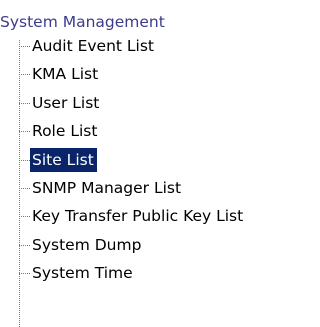 This screenshot has height=327, width=320. I want to click on tree-item-label: User List, so click(66, 103).